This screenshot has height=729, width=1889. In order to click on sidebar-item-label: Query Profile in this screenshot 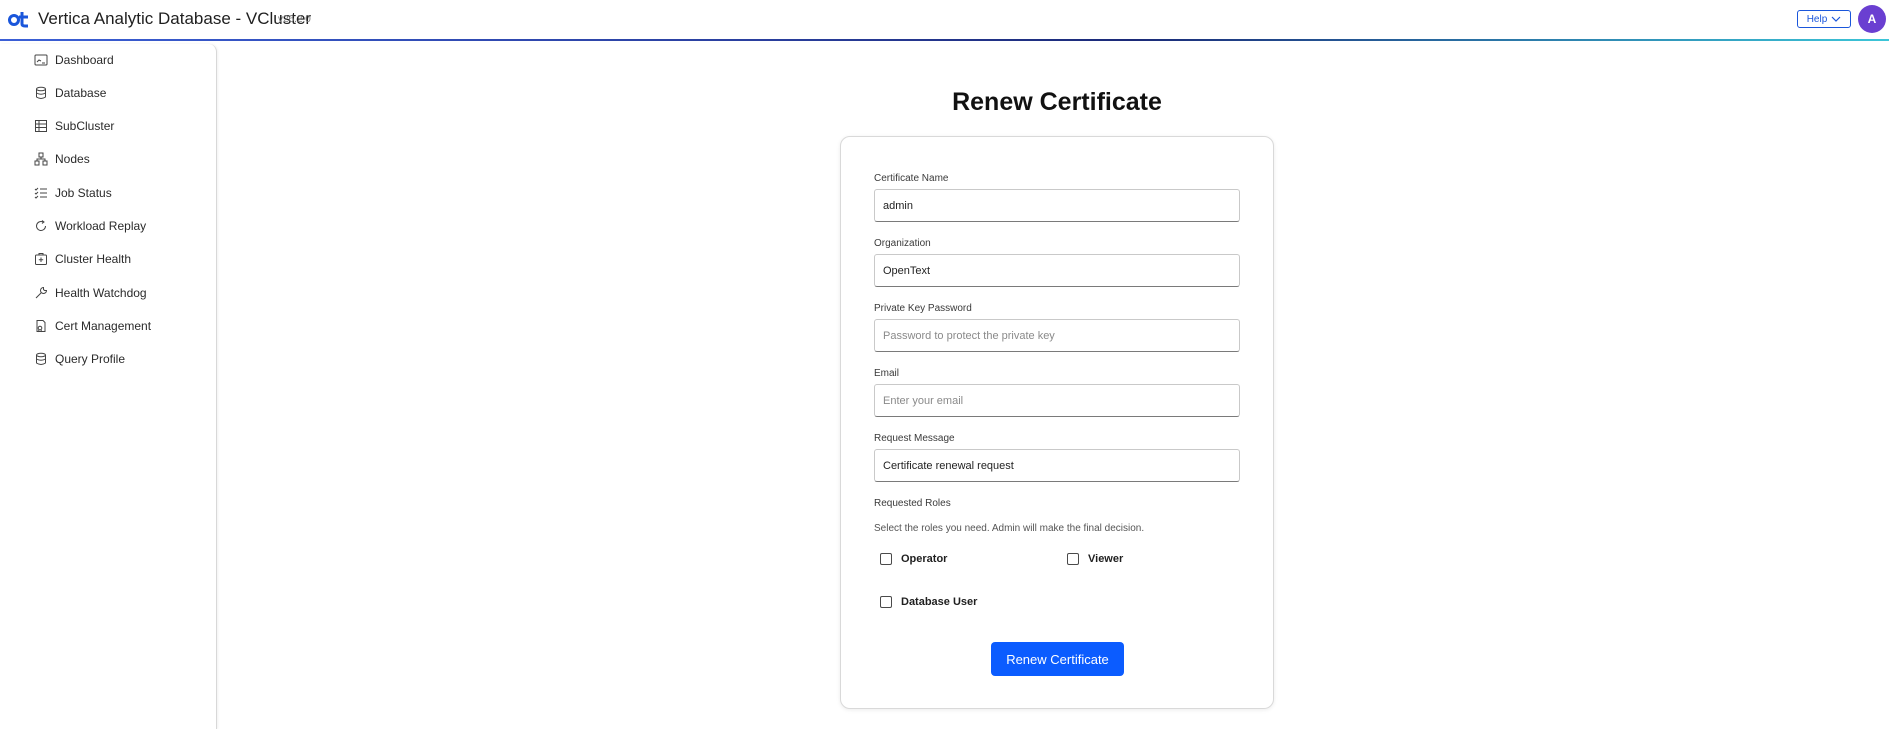, I will do `click(90, 359)`.